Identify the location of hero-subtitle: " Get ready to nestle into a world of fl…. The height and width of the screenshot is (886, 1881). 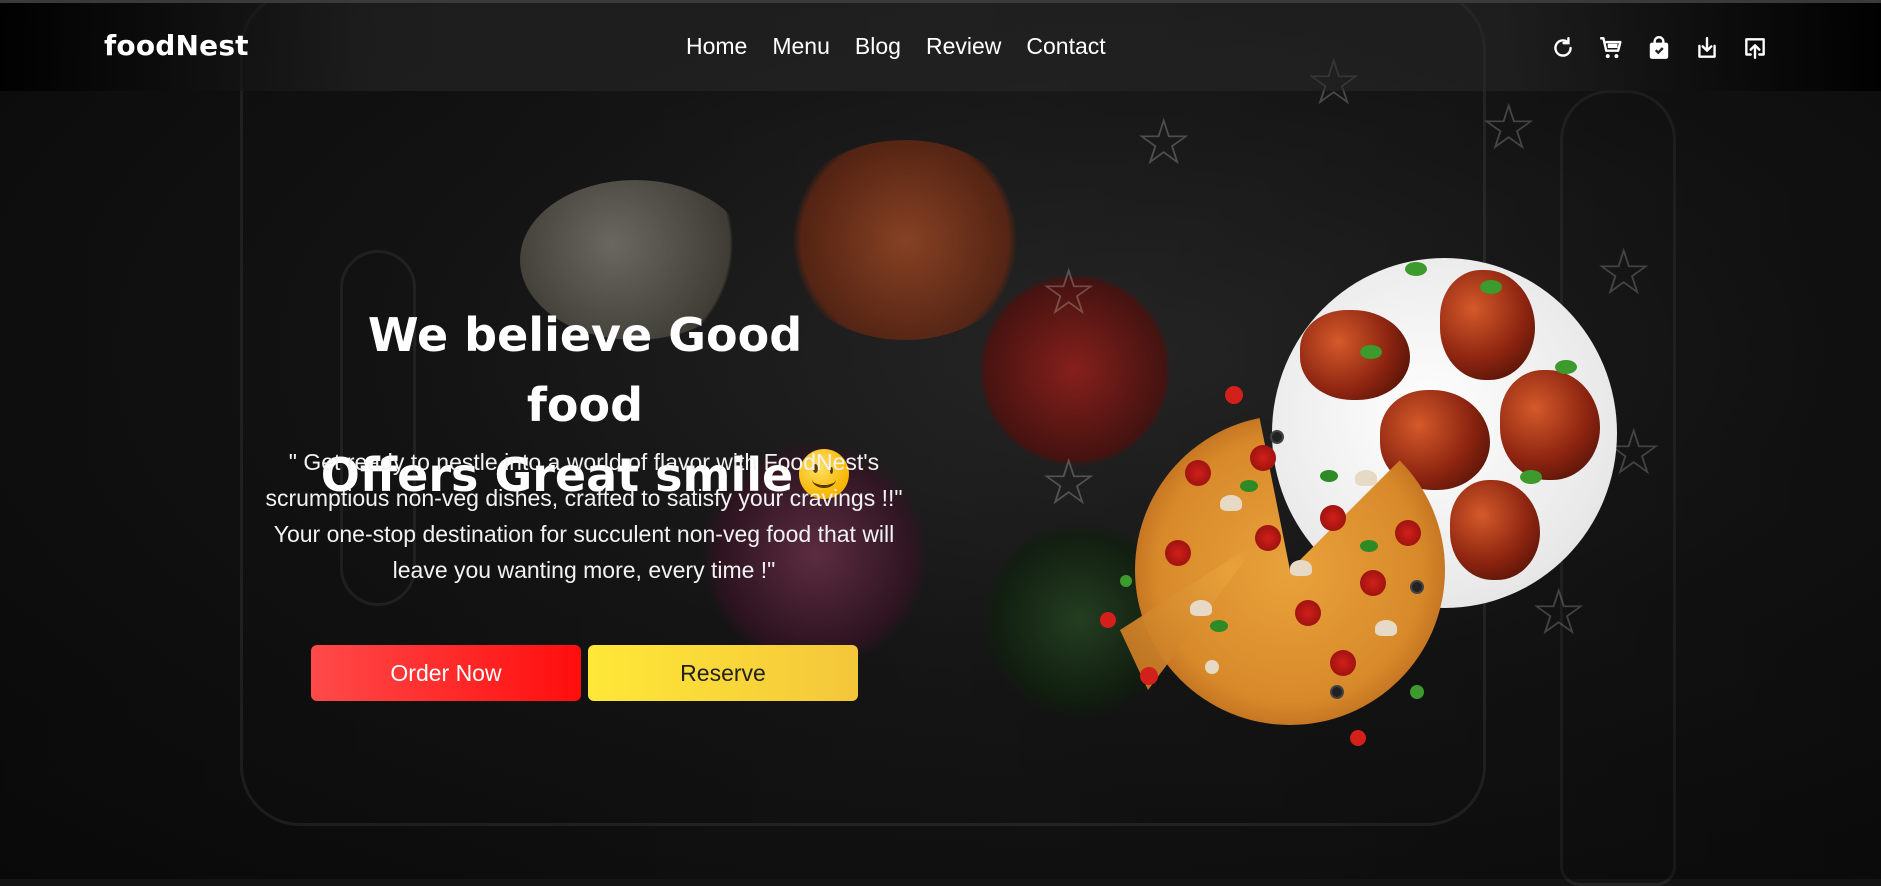
(584, 516).